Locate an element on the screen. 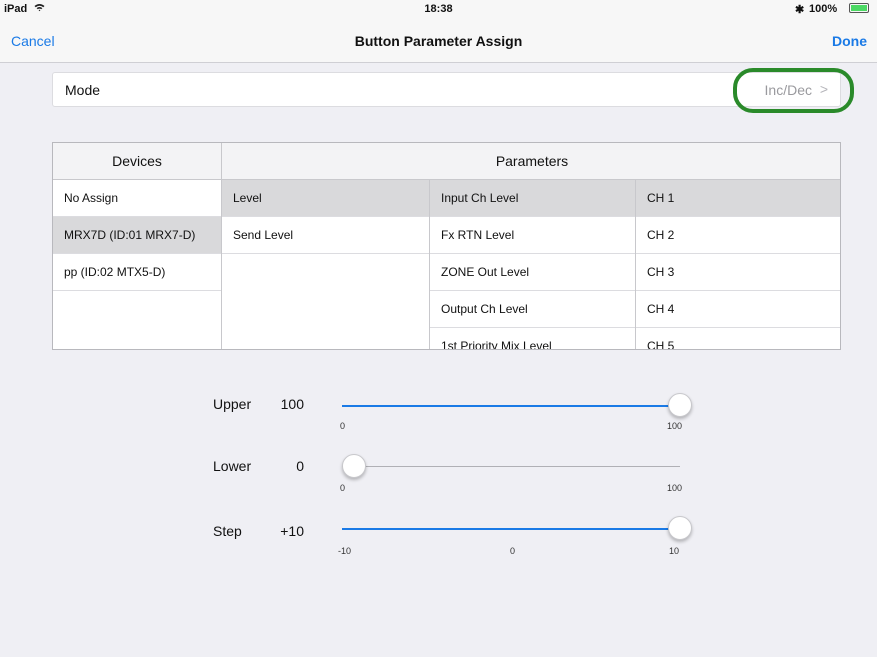  bluetooth-icon: ✱ is located at coordinates (800, 10).